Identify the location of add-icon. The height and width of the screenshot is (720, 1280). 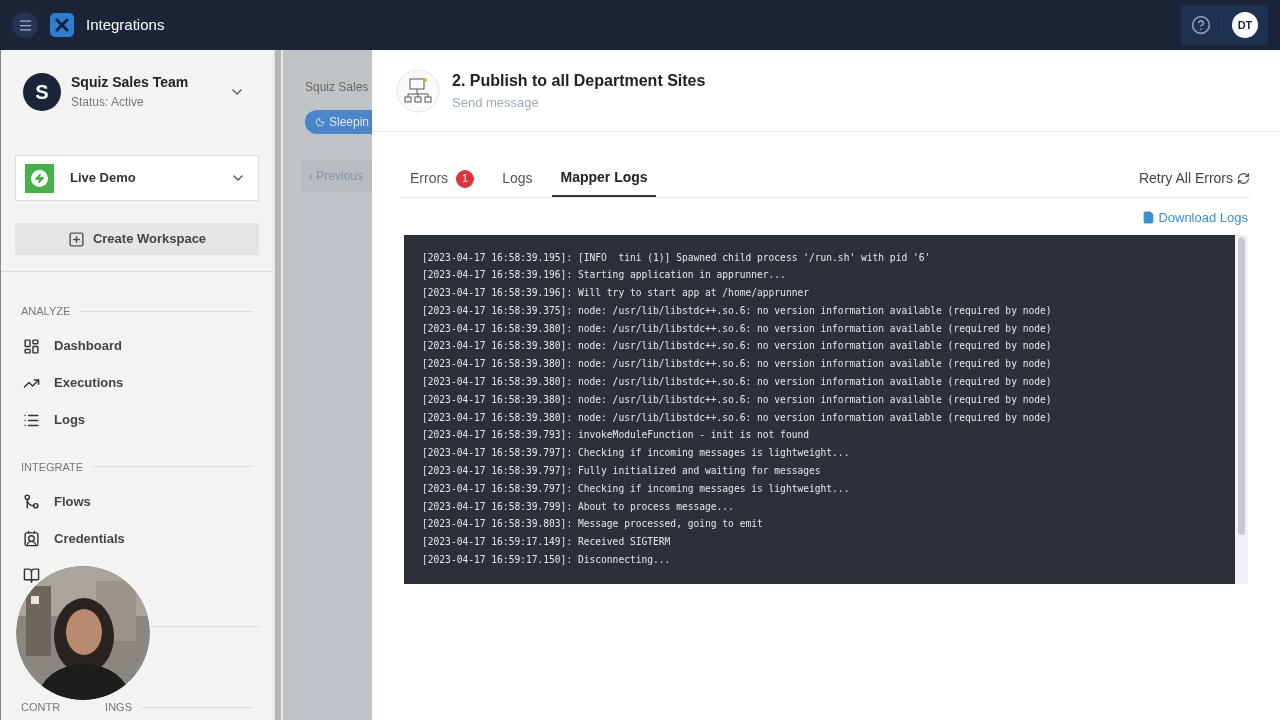
(76, 239).